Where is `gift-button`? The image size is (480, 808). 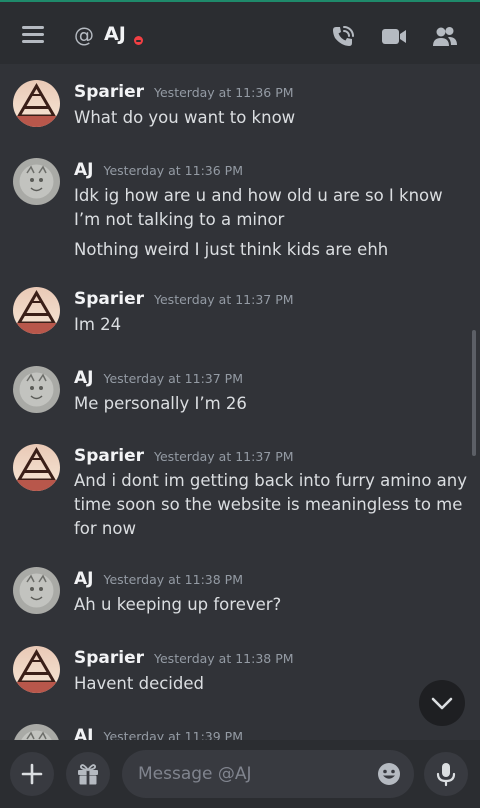 gift-button is located at coordinates (88, 774).